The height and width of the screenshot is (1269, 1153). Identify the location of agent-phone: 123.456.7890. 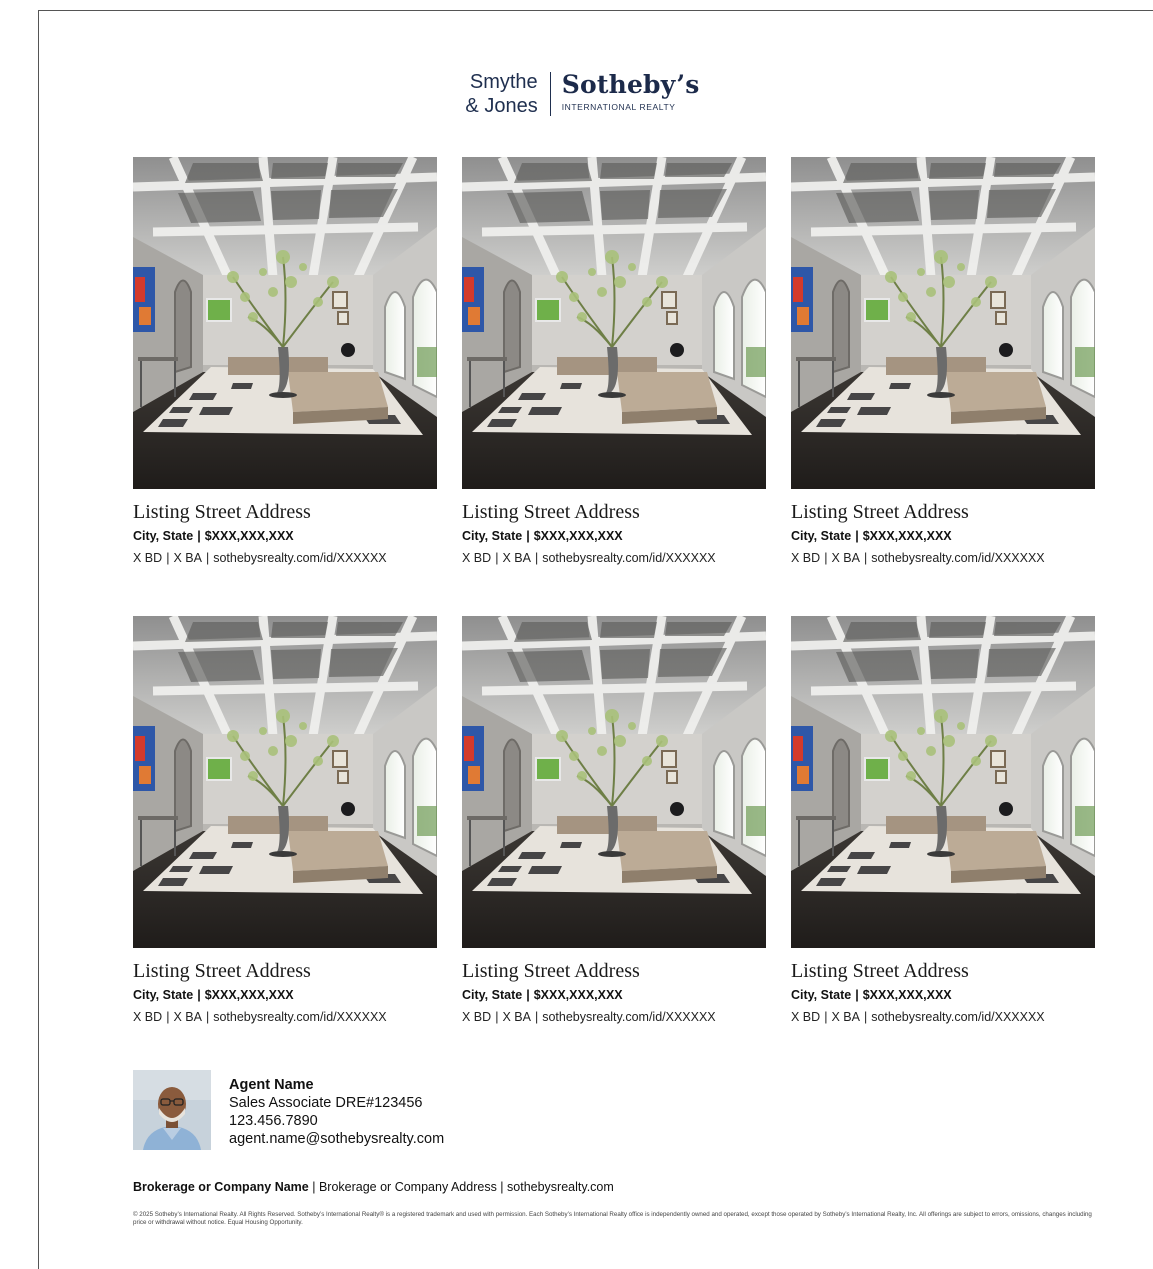
(336, 1121).